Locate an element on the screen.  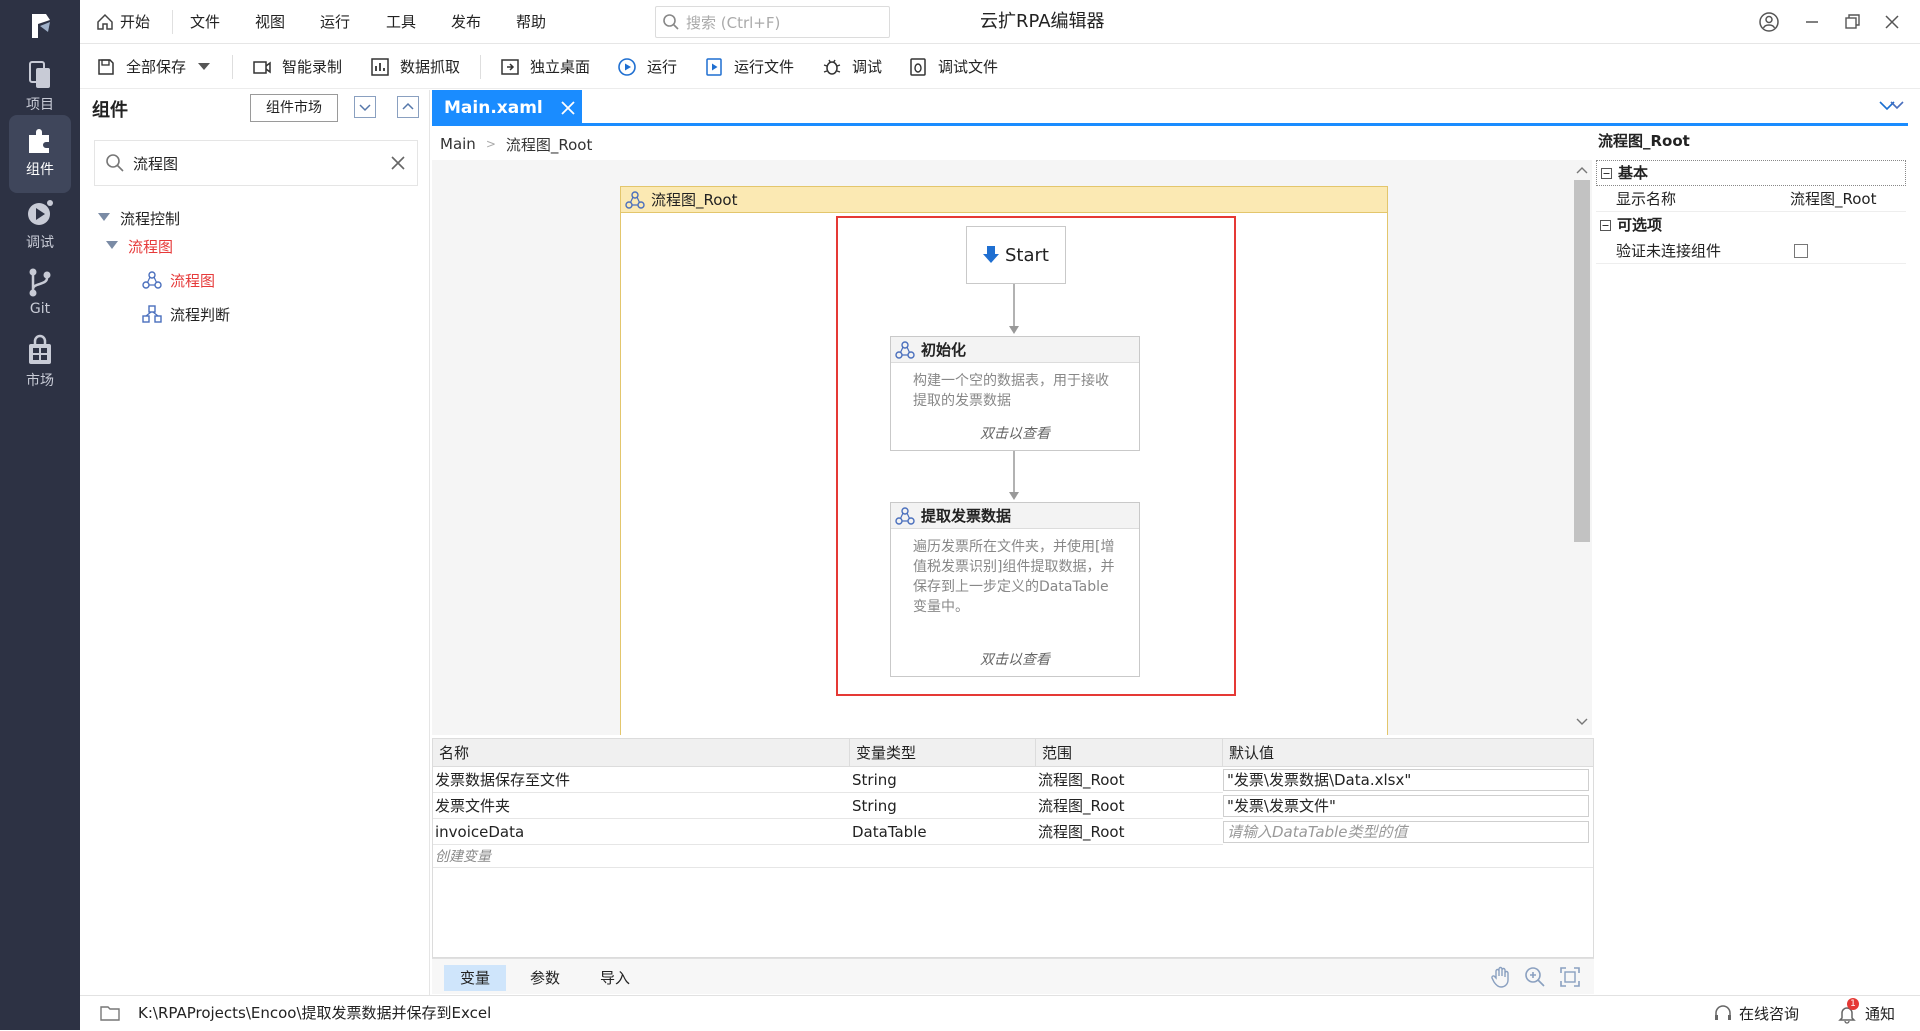
menu-help: 帮助 is located at coordinates (531, 22).